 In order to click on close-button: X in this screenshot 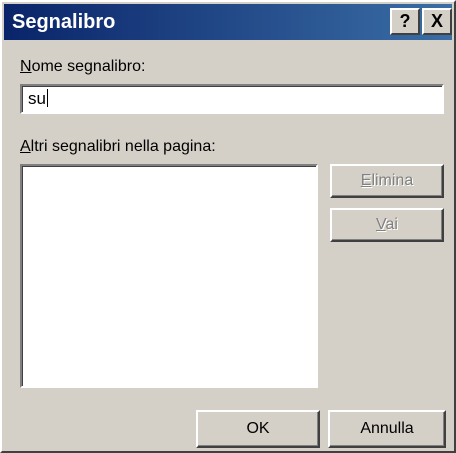, I will do `click(437, 21)`.